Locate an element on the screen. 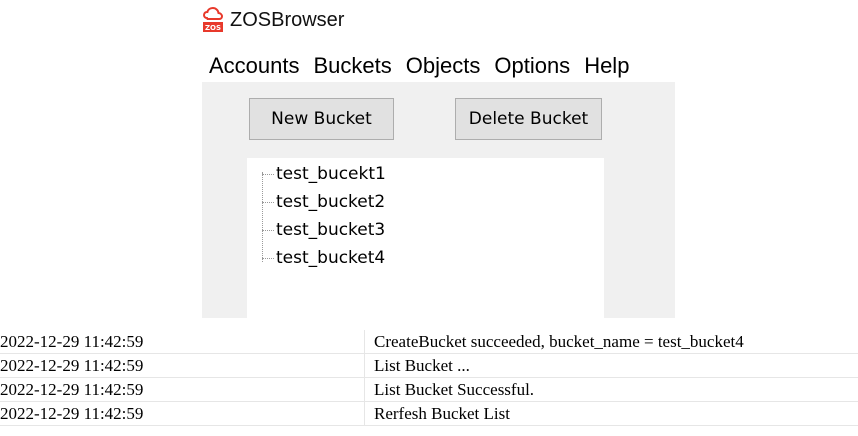 Image resolution: width=858 pixels, height=436 pixels. menu-bar: Accounts Buckets Objects Options Help is located at coordinates (426, 66).